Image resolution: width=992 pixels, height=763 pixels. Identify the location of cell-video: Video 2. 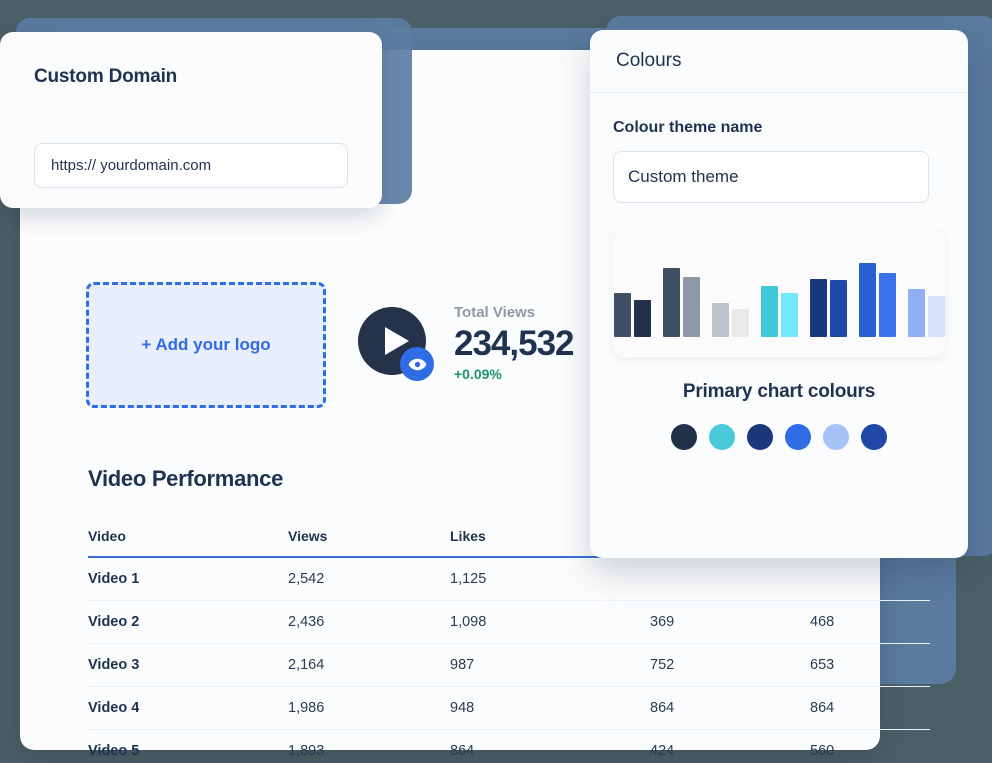
(188, 622).